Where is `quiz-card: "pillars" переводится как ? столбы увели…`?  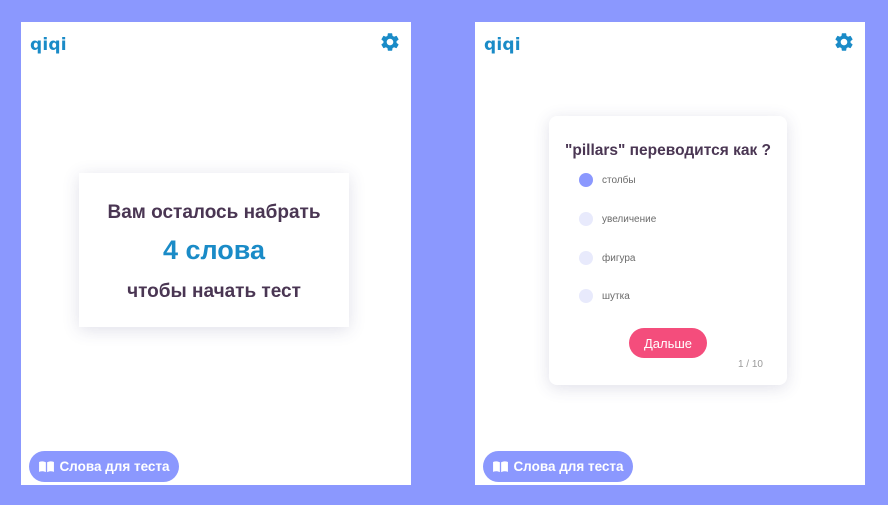
quiz-card: "pillars" переводится как ? столбы увели… is located at coordinates (668, 250).